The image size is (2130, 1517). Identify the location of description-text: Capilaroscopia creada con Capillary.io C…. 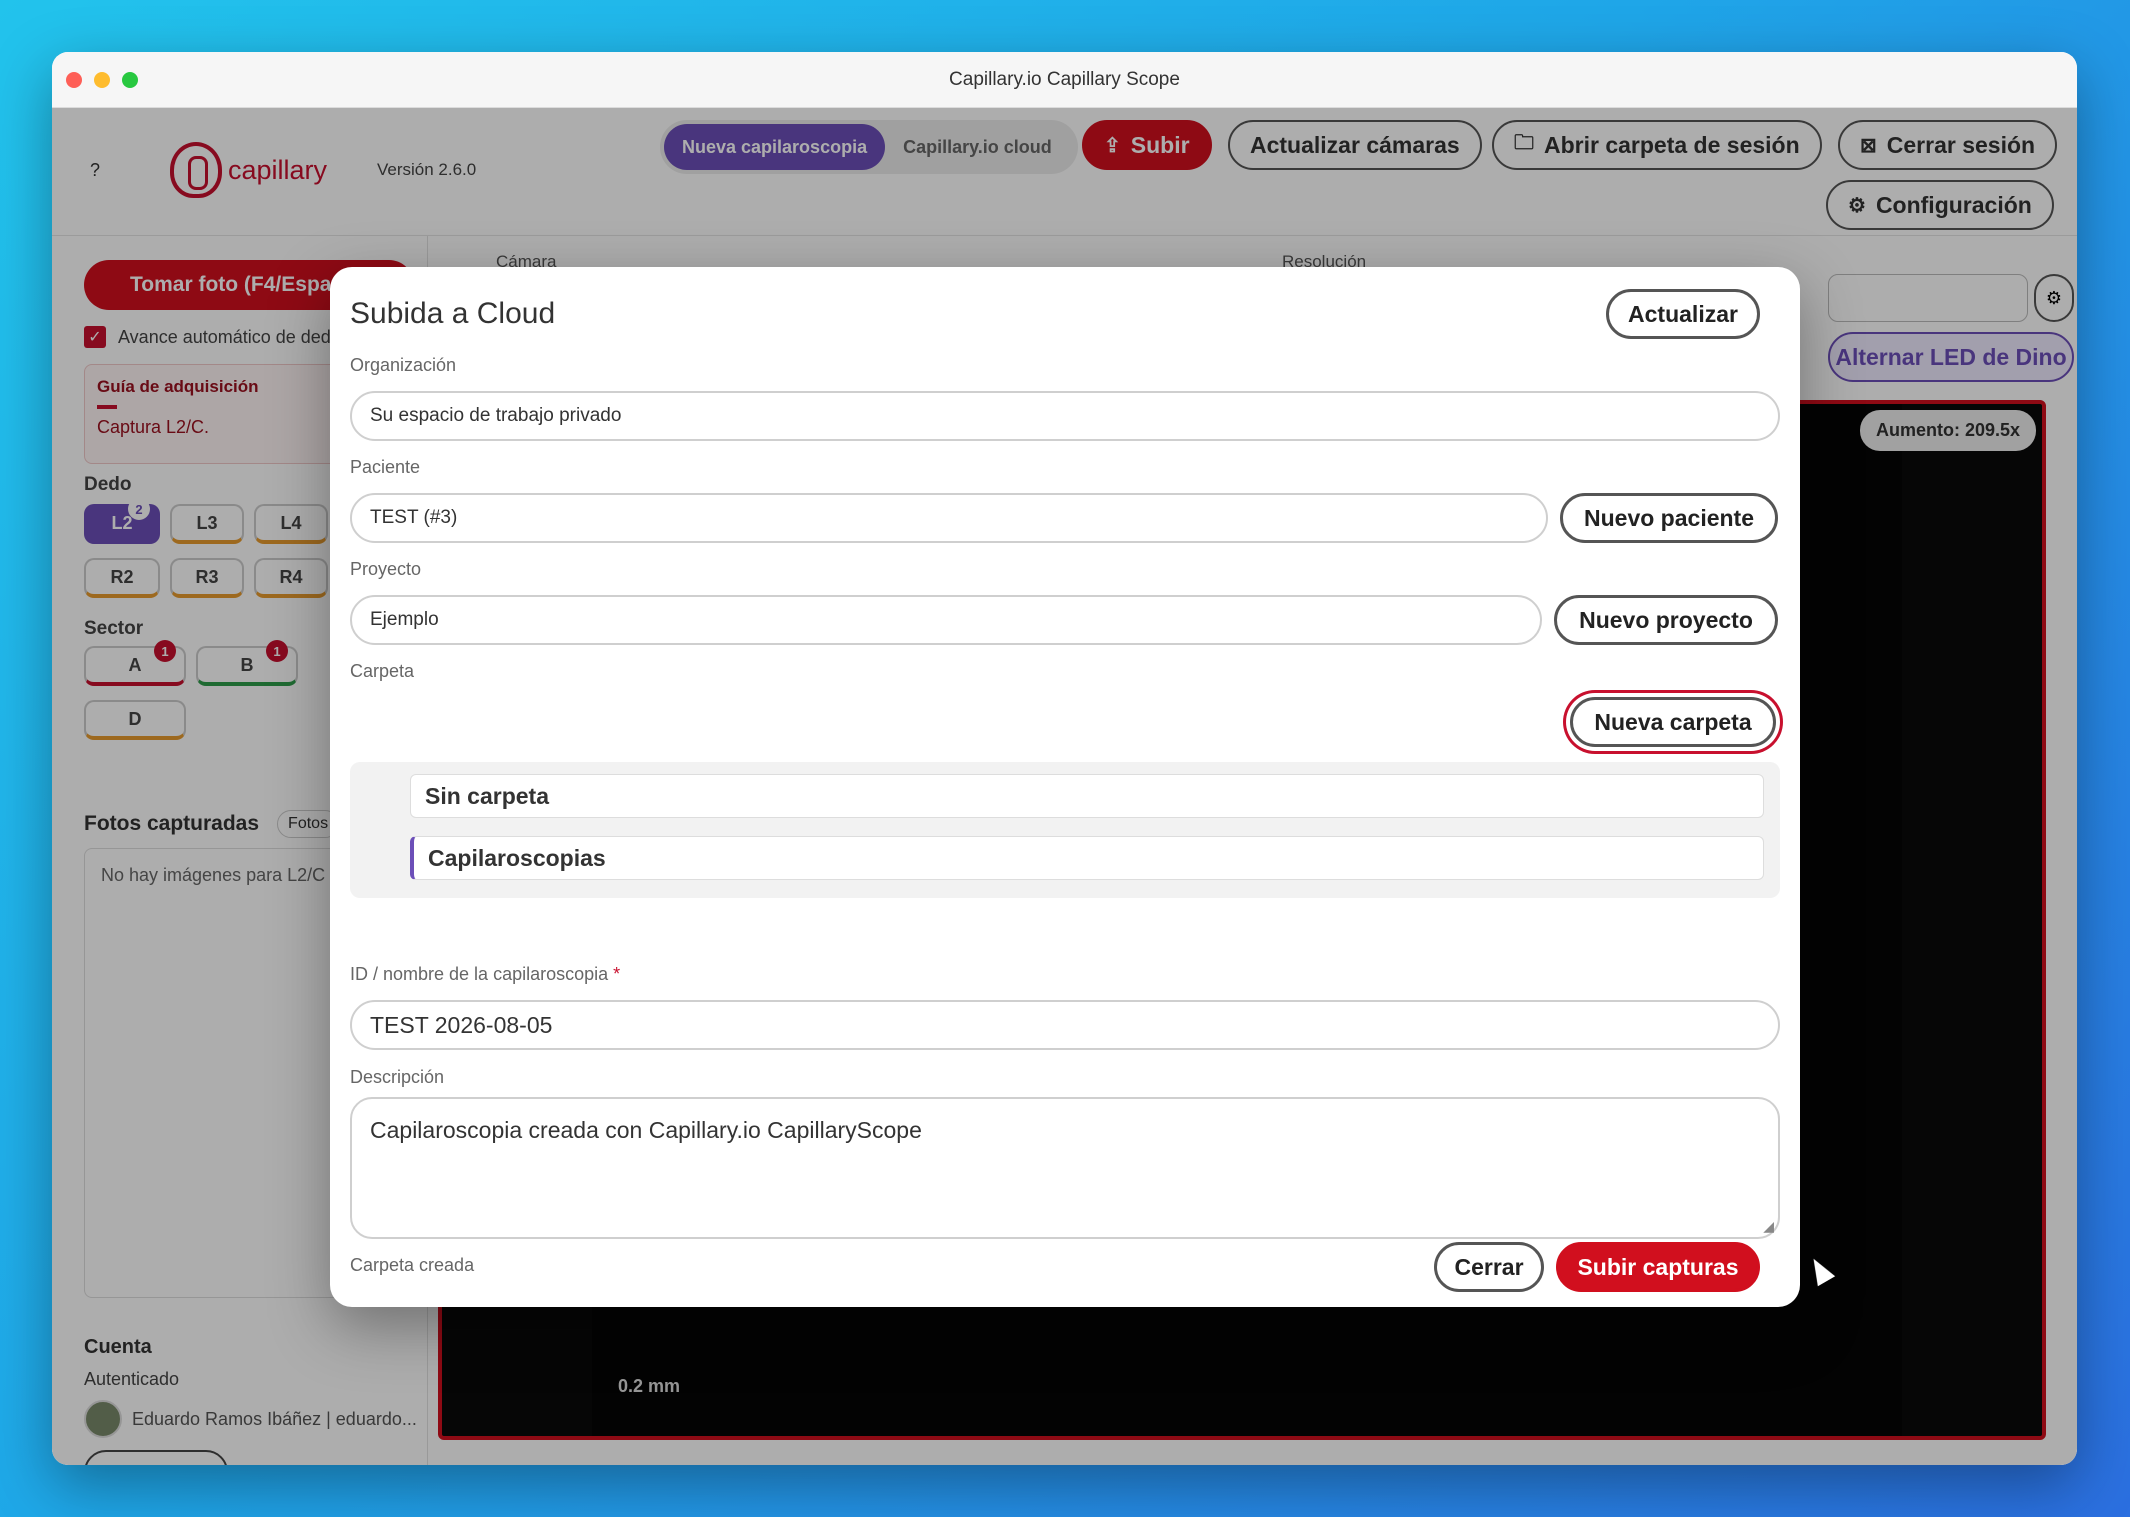
(646, 1130).